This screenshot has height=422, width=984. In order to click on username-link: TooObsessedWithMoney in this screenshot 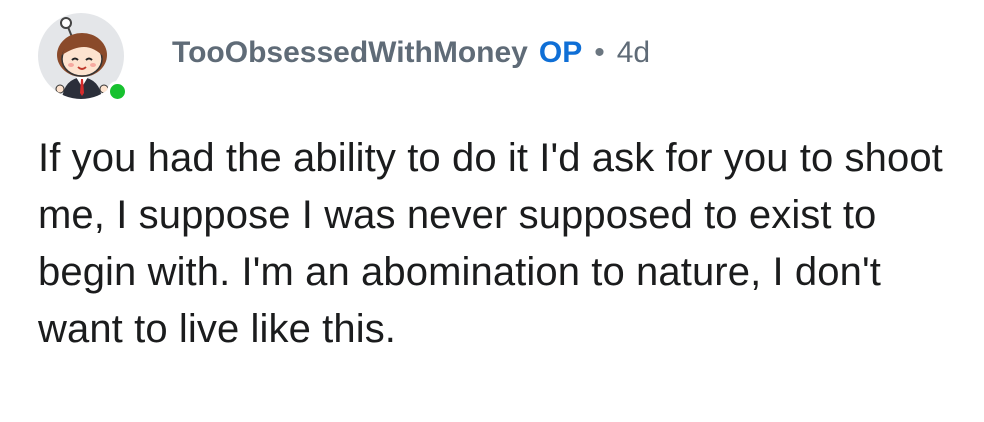, I will do `click(350, 53)`.